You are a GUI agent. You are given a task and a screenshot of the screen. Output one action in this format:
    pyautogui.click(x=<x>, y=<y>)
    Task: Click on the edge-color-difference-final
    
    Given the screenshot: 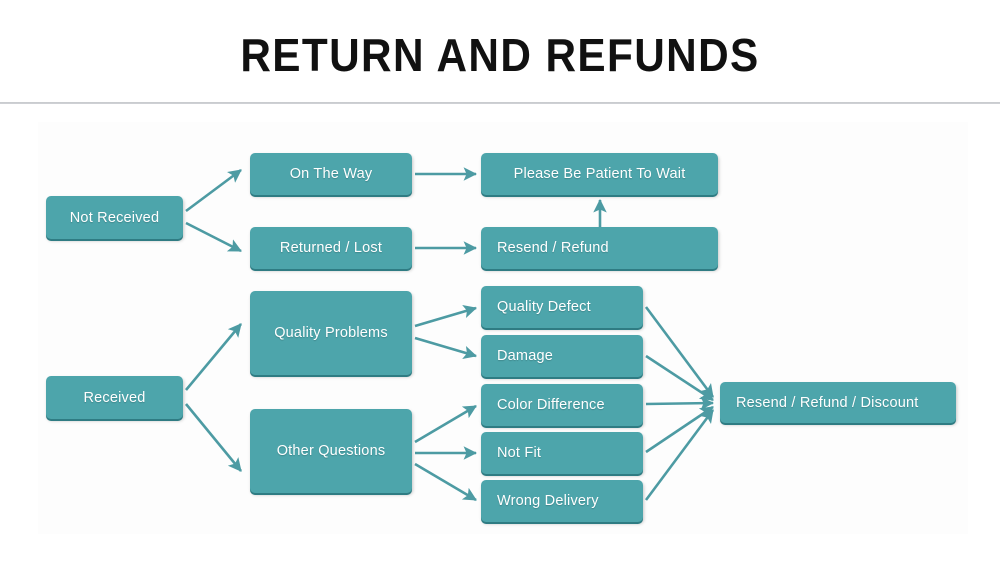 What is the action you would take?
    pyautogui.click(x=680, y=403)
    